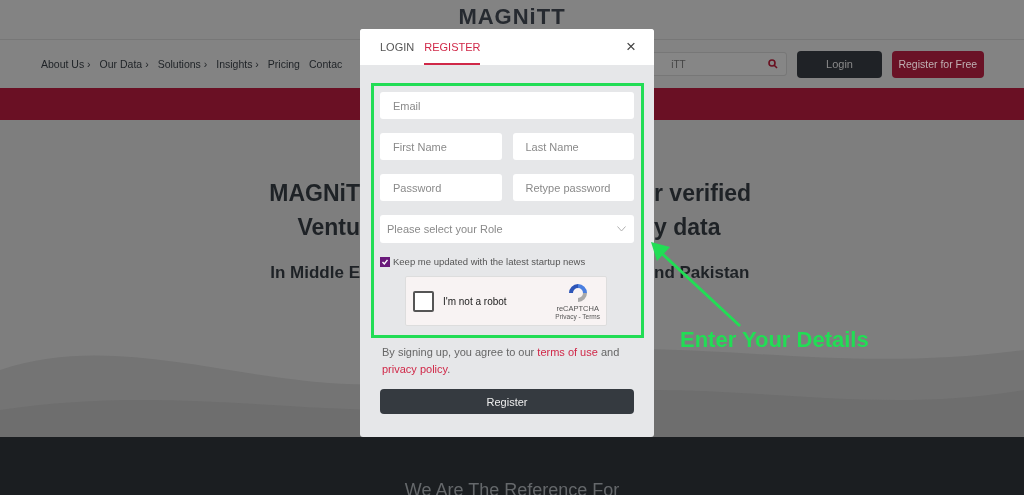 This screenshot has width=1024, height=495. What do you see at coordinates (325, 64) in the screenshot?
I see `nav-link: Contac` at bounding box center [325, 64].